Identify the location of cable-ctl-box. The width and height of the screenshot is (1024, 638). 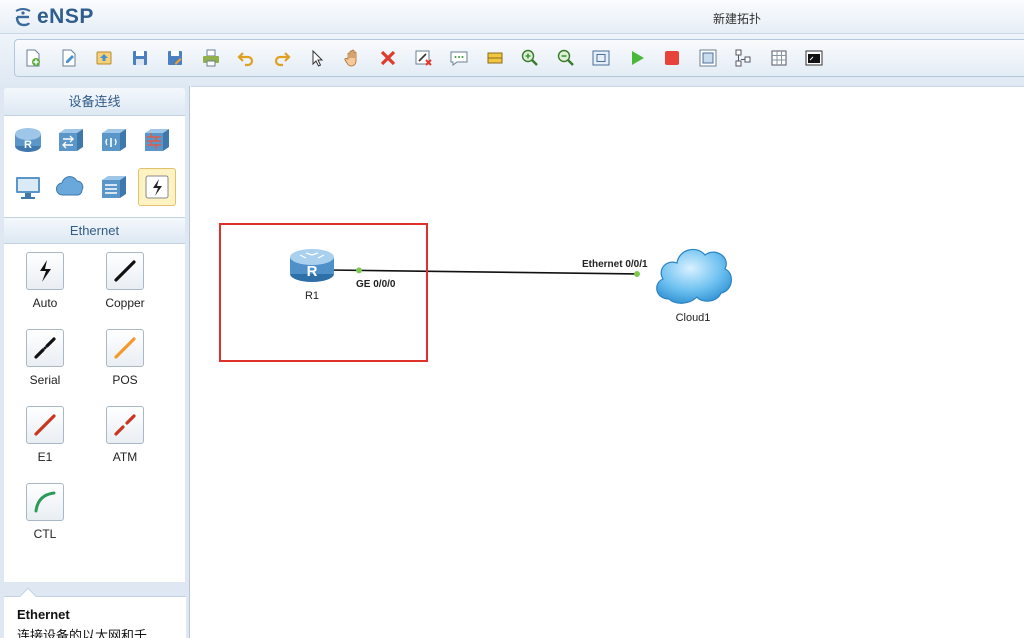
(45, 502).